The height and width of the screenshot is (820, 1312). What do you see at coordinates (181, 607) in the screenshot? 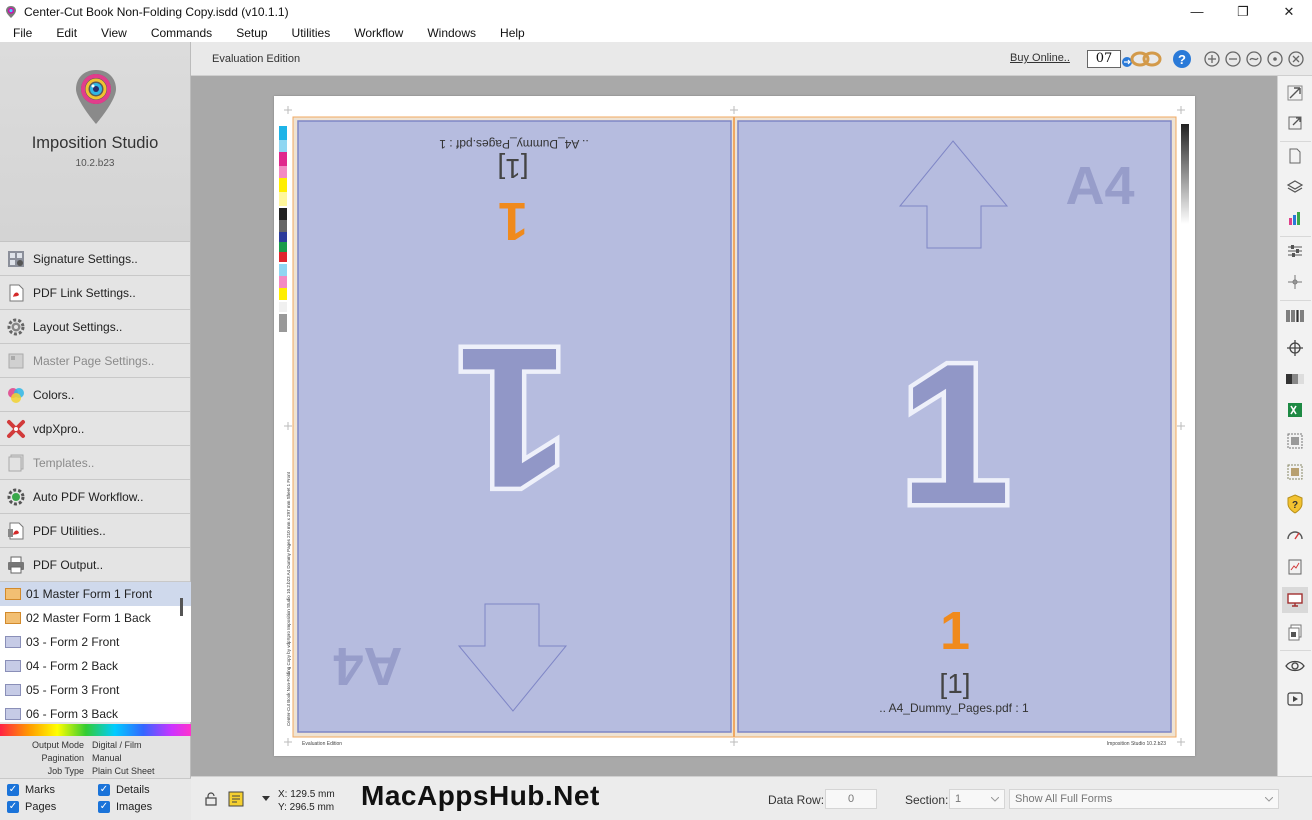
I see `forms-scrollbar` at bounding box center [181, 607].